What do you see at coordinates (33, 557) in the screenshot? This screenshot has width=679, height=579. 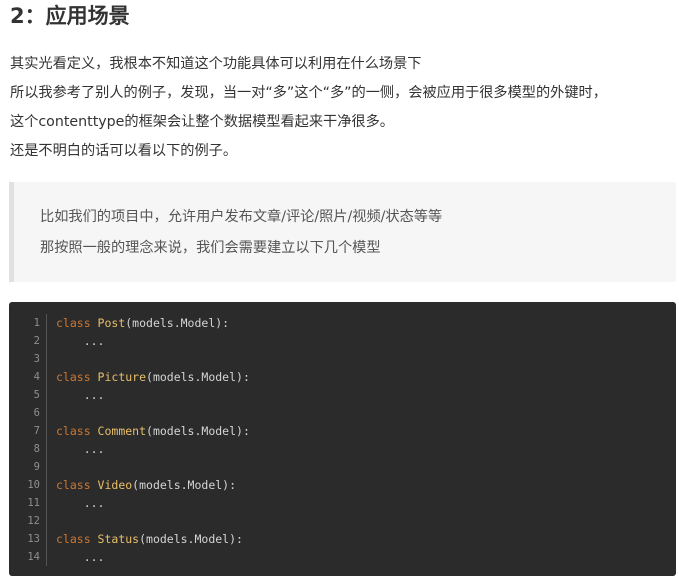 I see `line-number: 14` at bounding box center [33, 557].